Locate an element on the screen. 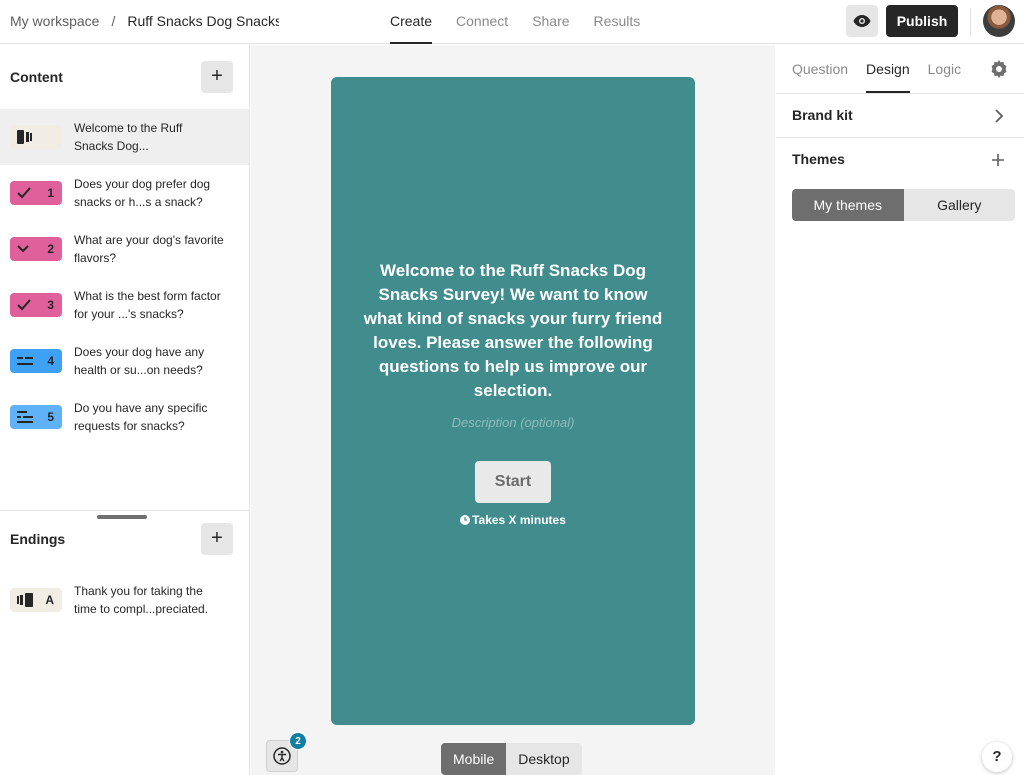 This screenshot has height=775, width=1024. preview-button is located at coordinates (862, 21).